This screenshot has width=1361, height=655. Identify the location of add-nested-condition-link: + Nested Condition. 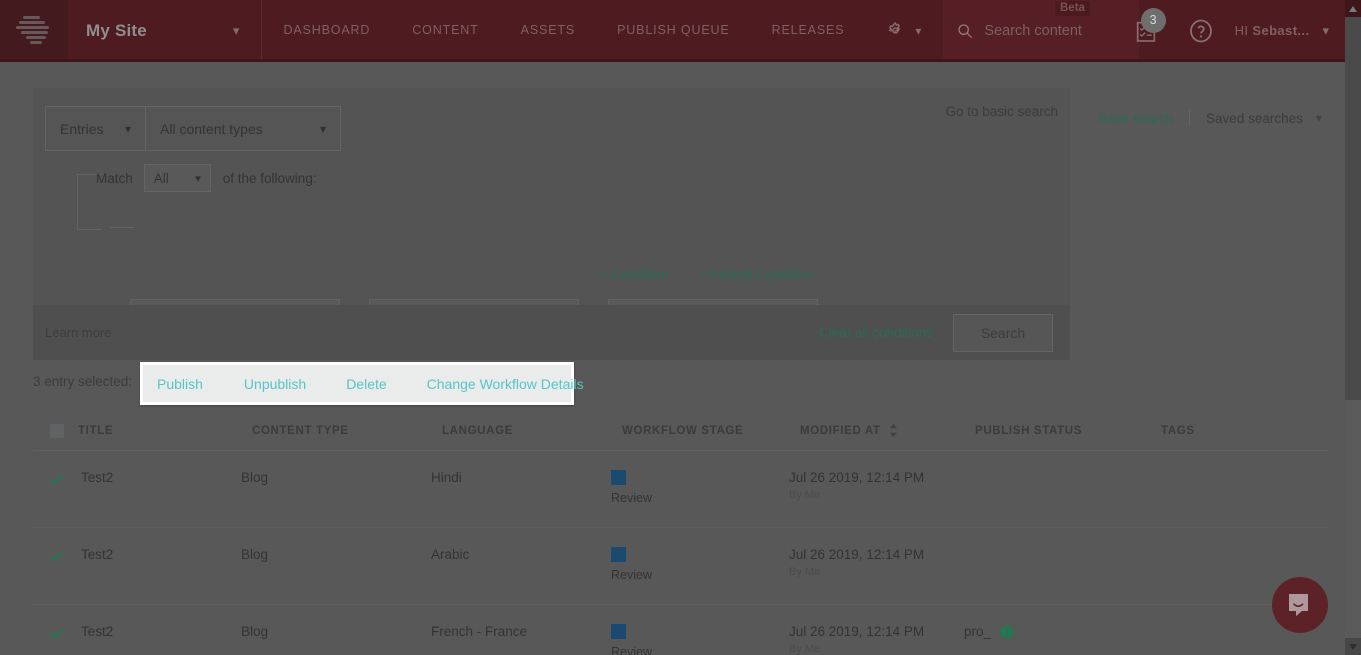
(755, 274).